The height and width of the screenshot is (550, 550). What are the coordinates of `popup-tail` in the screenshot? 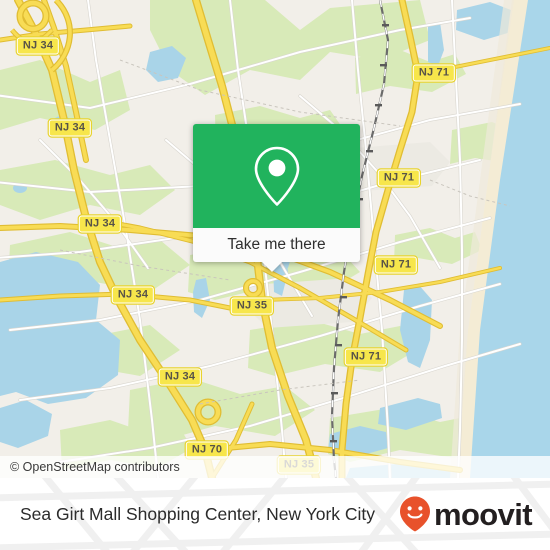 It's located at (272, 267).